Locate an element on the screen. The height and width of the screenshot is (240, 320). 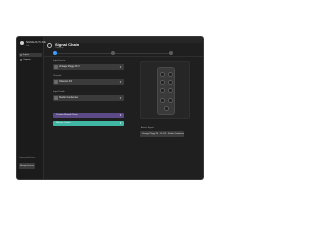
profile-icon is located at coordinates (56, 98).